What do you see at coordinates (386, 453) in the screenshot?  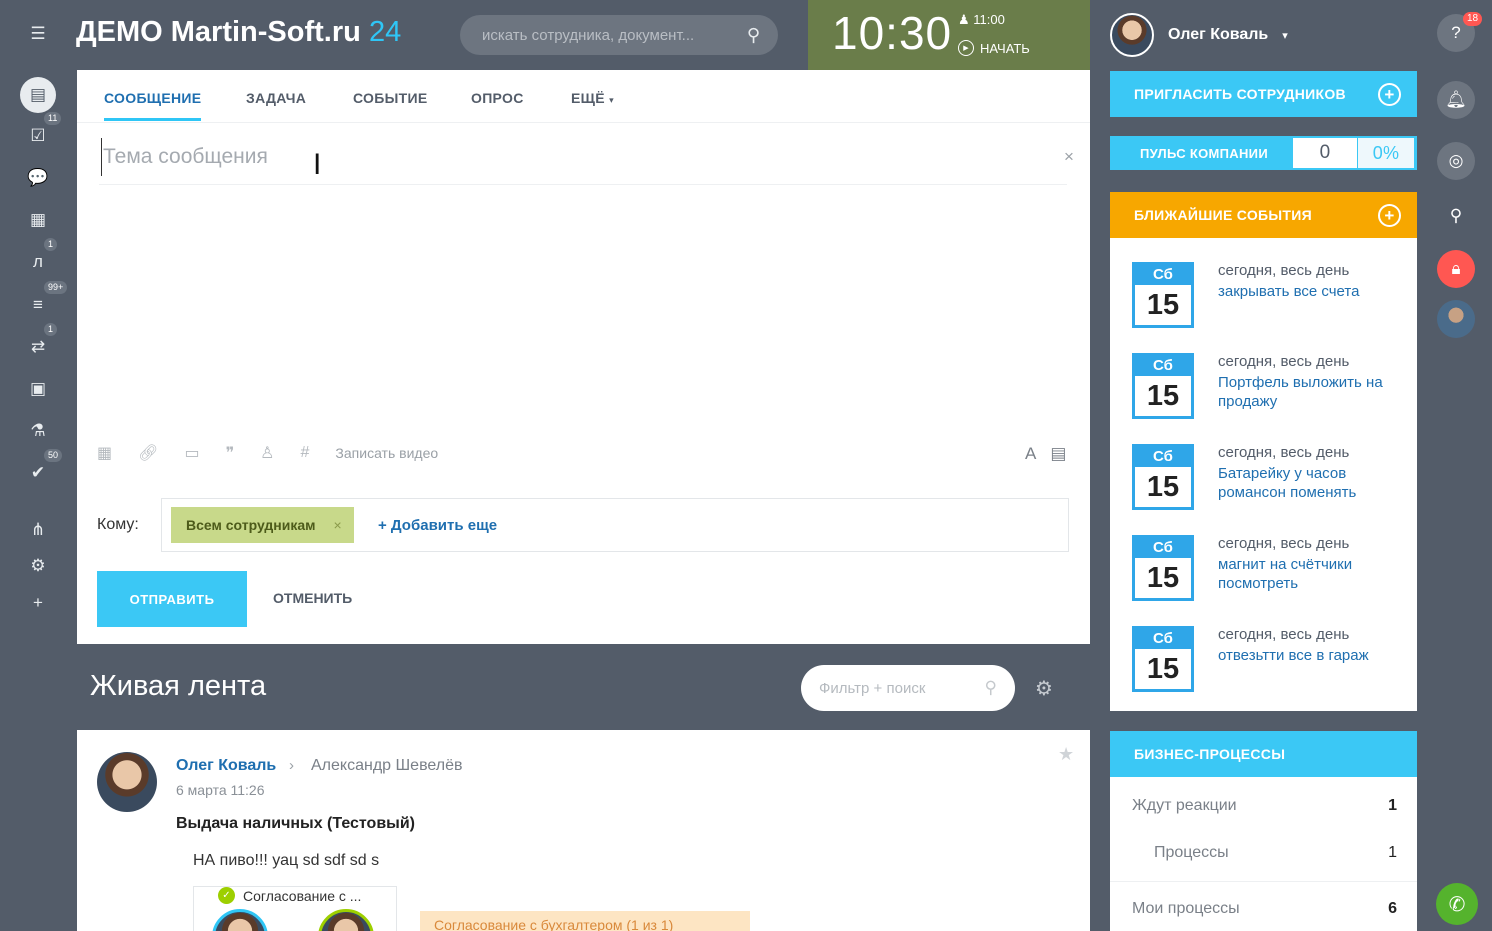 I see `record-video-button: Записать видео` at bounding box center [386, 453].